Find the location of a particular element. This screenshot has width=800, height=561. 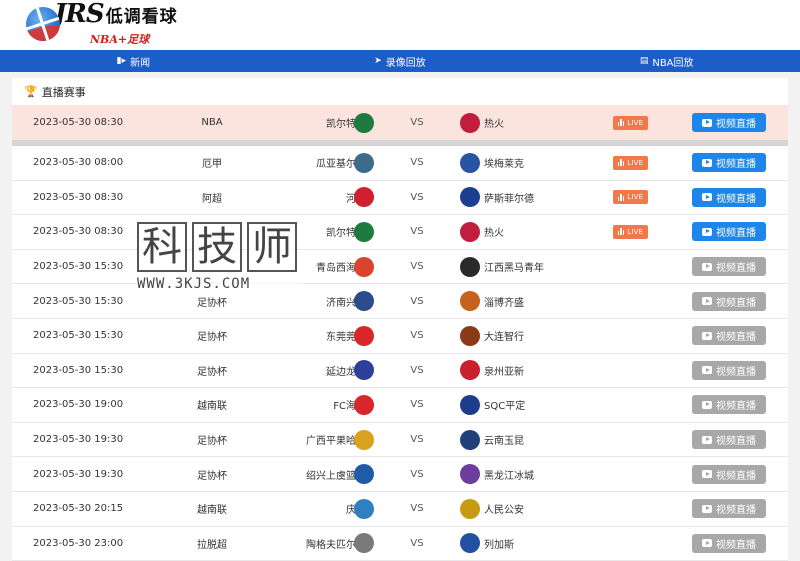

match-league: NBA is located at coordinates (212, 122).